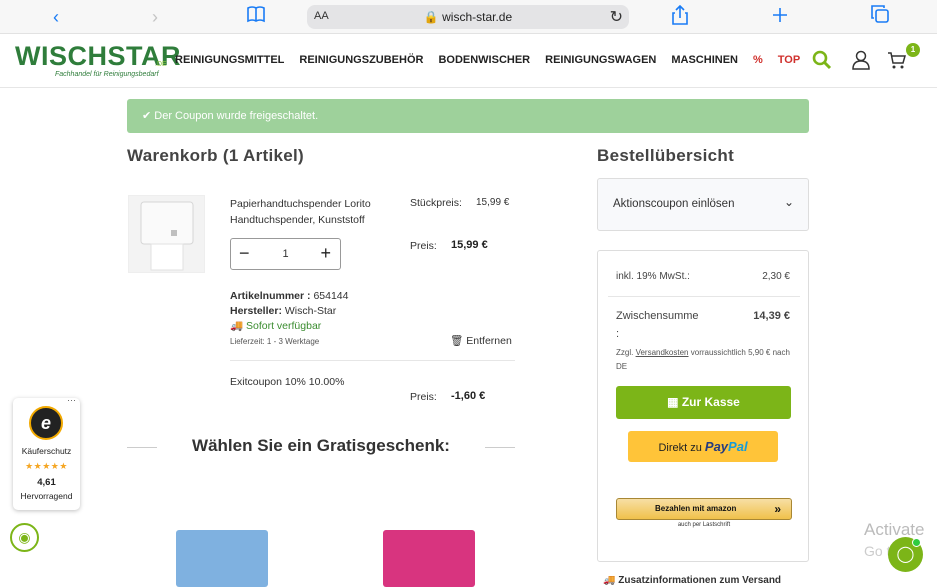  What do you see at coordinates (431, 17) in the screenshot?
I see `lock-icon: 🔒` at bounding box center [431, 17].